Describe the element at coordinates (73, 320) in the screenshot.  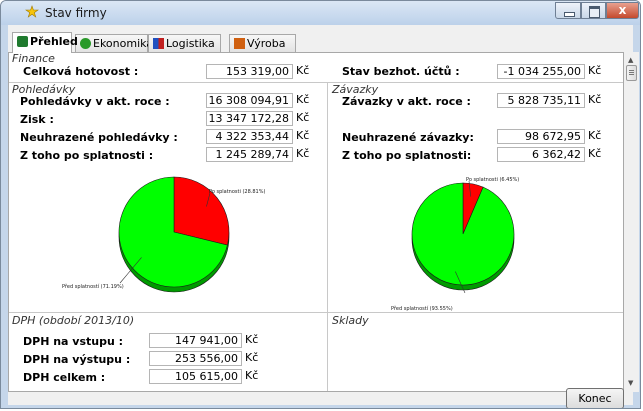
I see `vat-heading: DPH (období 2013/10)` at that location.